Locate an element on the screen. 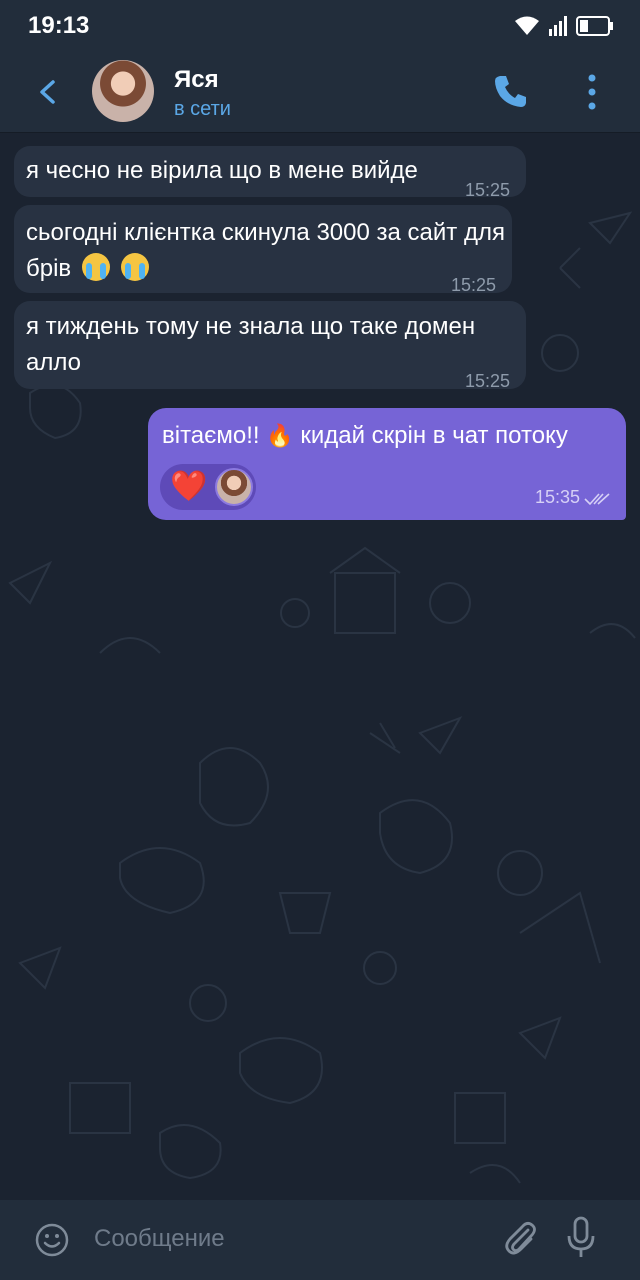 Image resolution: width=640 pixels, height=1280 pixels. more-vertical-icon is located at coordinates (592, 92).